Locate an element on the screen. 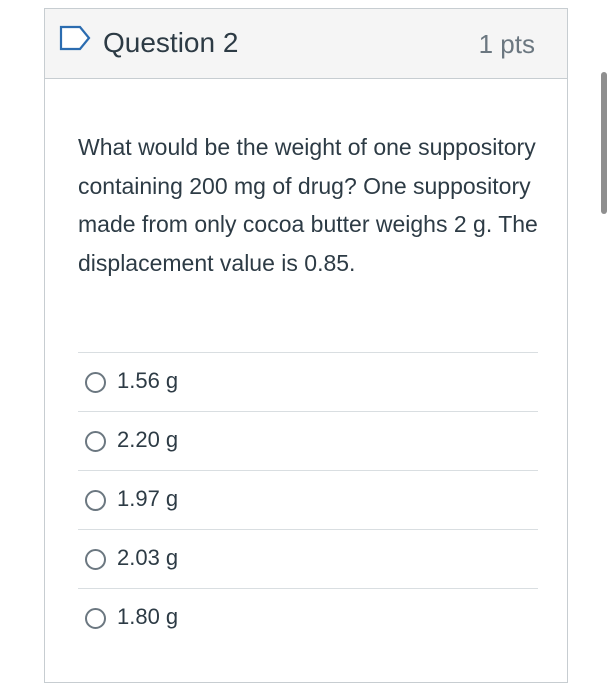  answer-option: 1.56 g is located at coordinates (308, 382).